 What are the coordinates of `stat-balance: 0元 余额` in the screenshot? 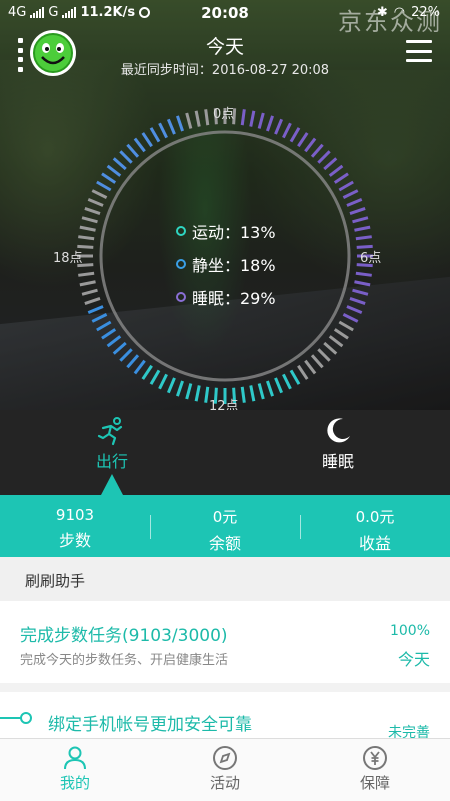 It's located at (225, 526).